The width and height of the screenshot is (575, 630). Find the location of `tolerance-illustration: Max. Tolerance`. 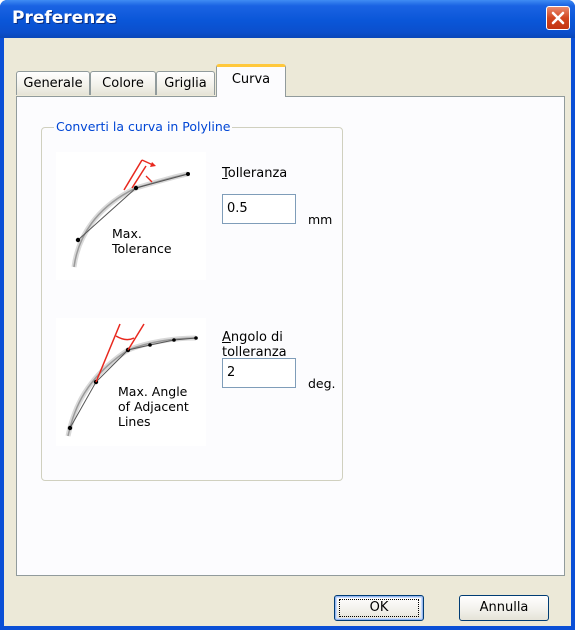

tolerance-illustration: Max. Tolerance is located at coordinates (131, 216).